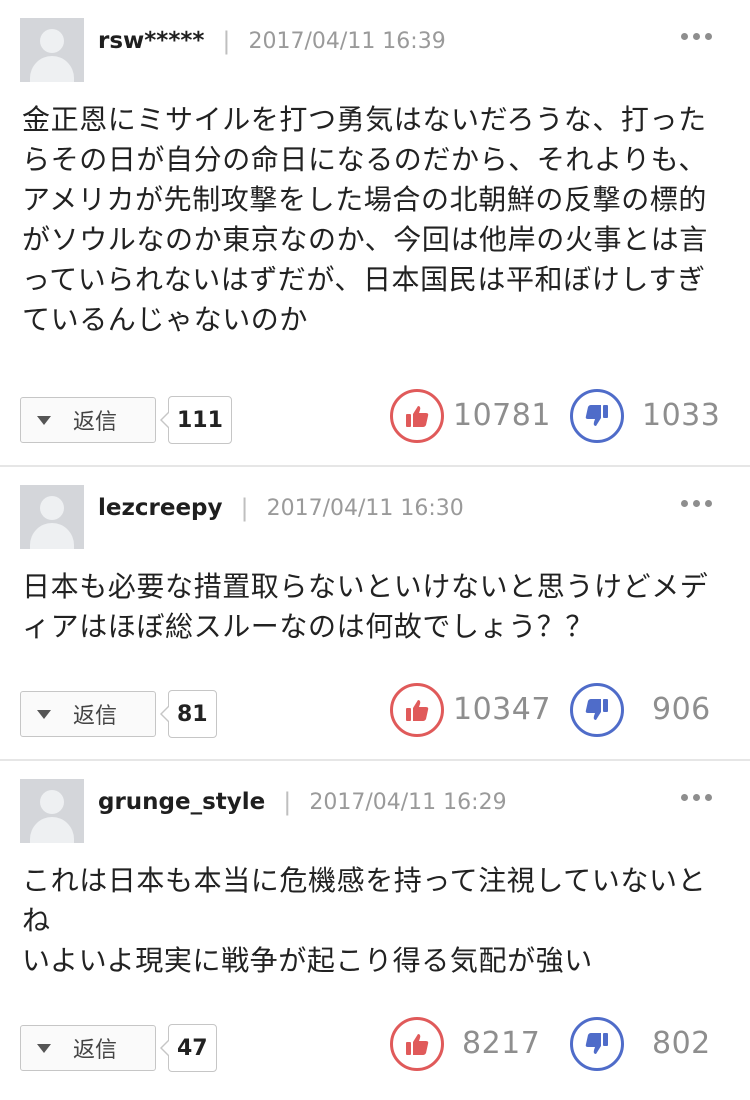 This screenshot has width=750, height=1100. Describe the element at coordinates (160, 508) in the screenshot. I see `username: lezcreepy` at that location.